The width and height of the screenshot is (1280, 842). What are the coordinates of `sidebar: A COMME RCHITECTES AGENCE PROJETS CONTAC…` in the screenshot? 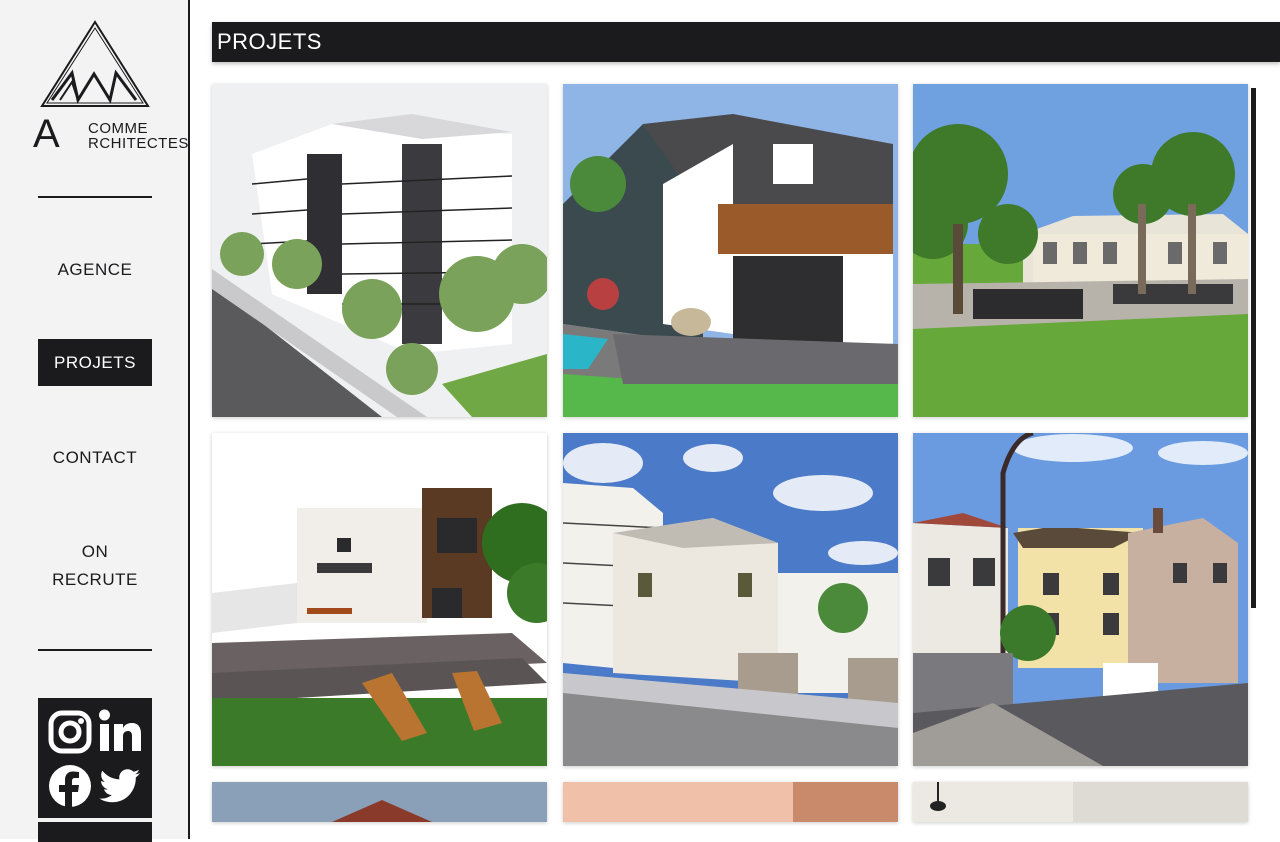 It's located at (95, 421).